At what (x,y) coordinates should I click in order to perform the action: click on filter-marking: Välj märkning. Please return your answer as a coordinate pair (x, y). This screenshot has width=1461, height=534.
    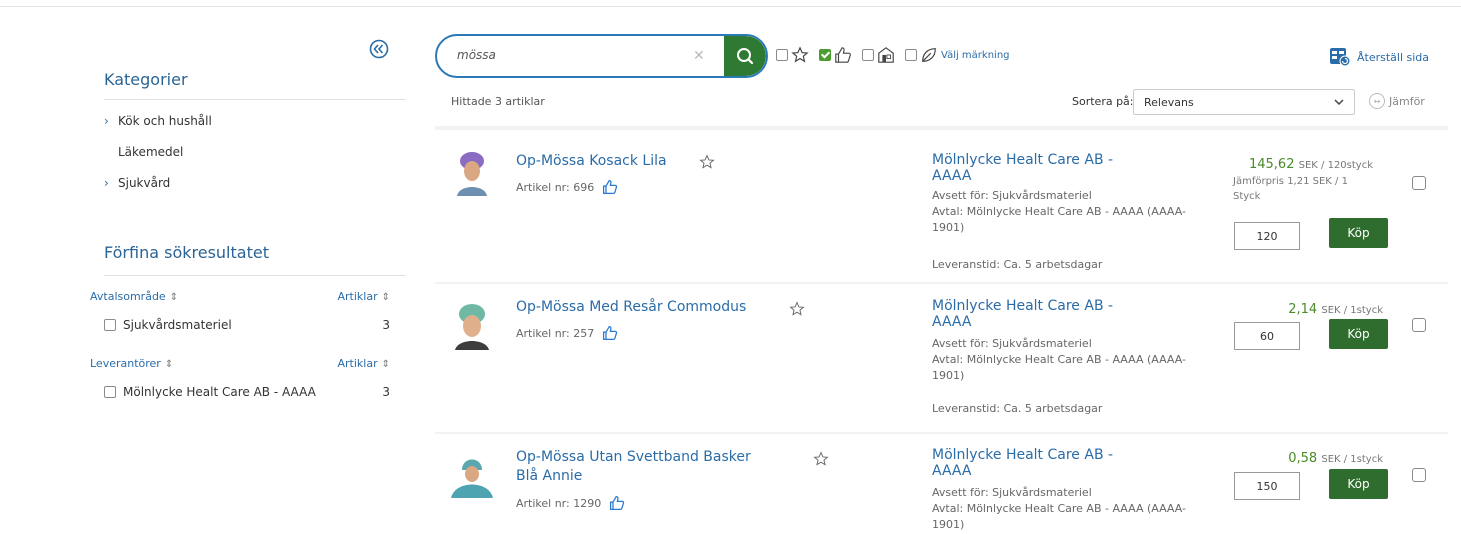
    Looking at the image, I should click on (957, 55).